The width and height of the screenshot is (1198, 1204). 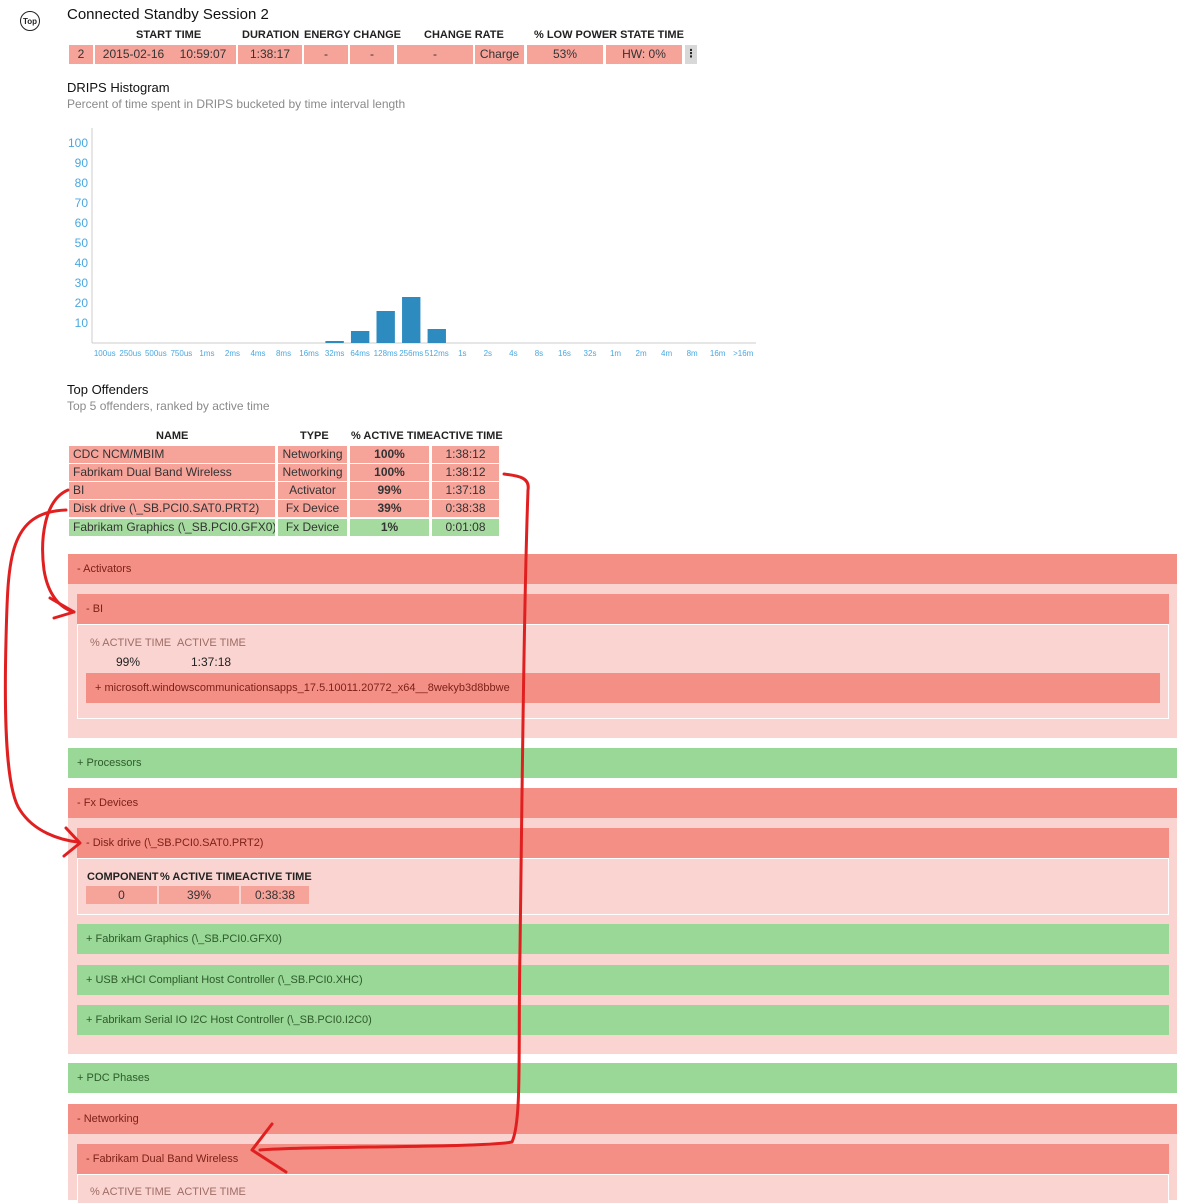 I want to click on arrow-wireless, so click(x=394, y=812).